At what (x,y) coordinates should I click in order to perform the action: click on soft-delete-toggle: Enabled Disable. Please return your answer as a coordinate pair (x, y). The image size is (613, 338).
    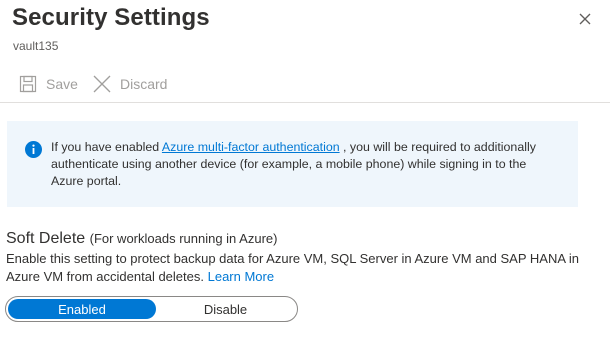
    Looking at the image, I should click on (151, 309).